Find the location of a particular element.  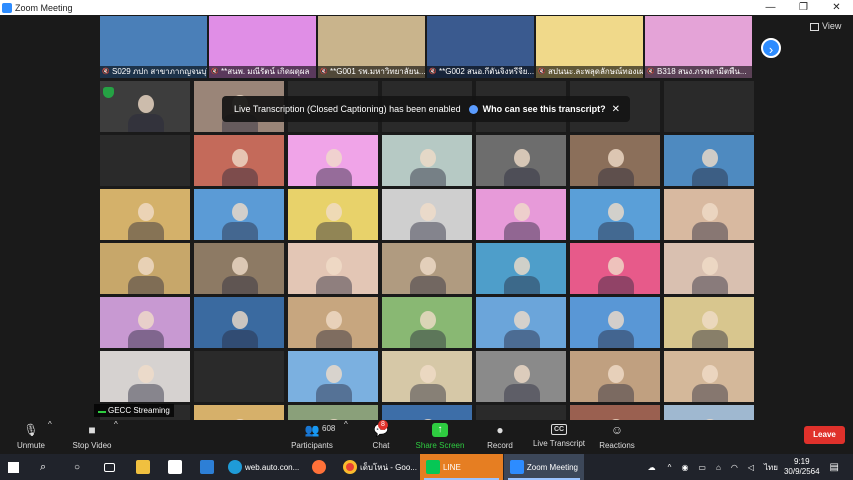

taskbar-zoom: Zoom Meeting is located at coordinates (544, 467).